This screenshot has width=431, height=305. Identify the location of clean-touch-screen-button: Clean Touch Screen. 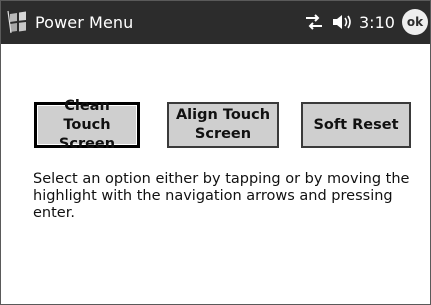
(87, 125).